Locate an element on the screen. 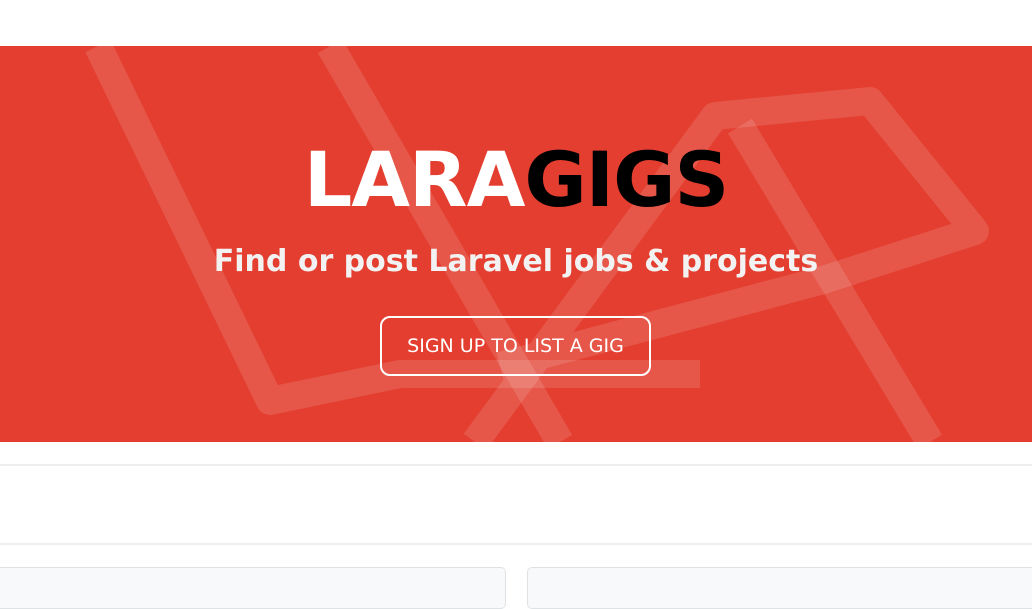  title-part-gigs: GIGS is located at coordinates (626, 179).